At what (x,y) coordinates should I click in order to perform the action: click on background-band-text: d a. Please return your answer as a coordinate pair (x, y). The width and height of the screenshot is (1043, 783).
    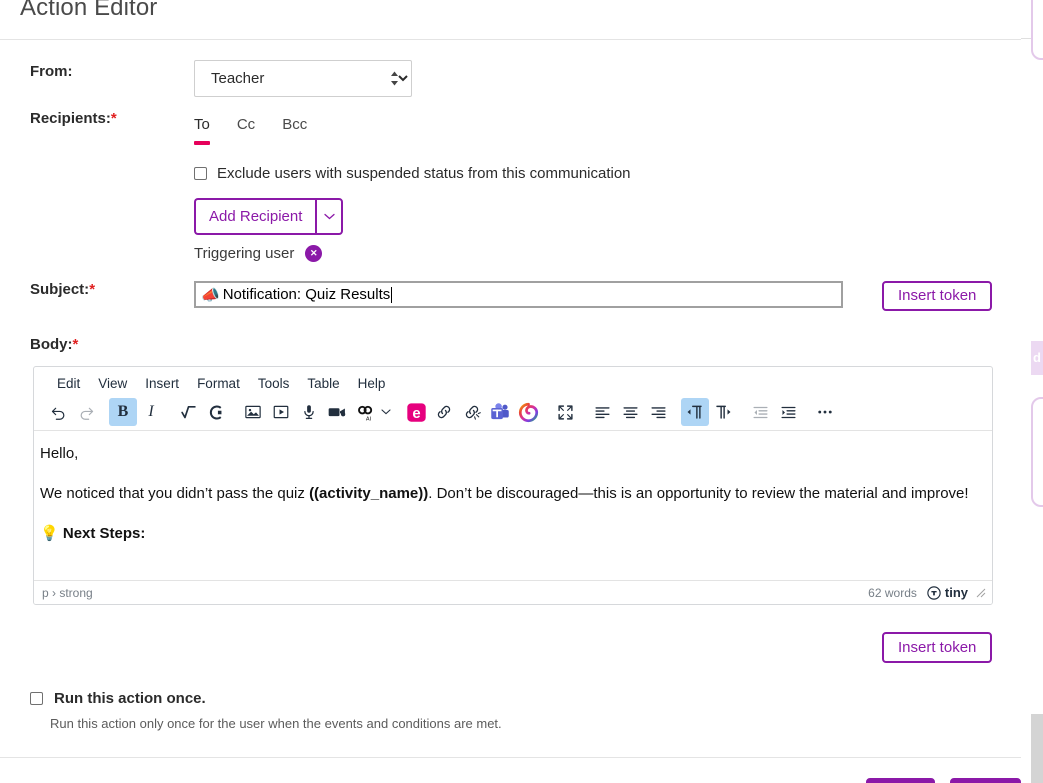
    Looking at the image, I should click on (1038, 357).